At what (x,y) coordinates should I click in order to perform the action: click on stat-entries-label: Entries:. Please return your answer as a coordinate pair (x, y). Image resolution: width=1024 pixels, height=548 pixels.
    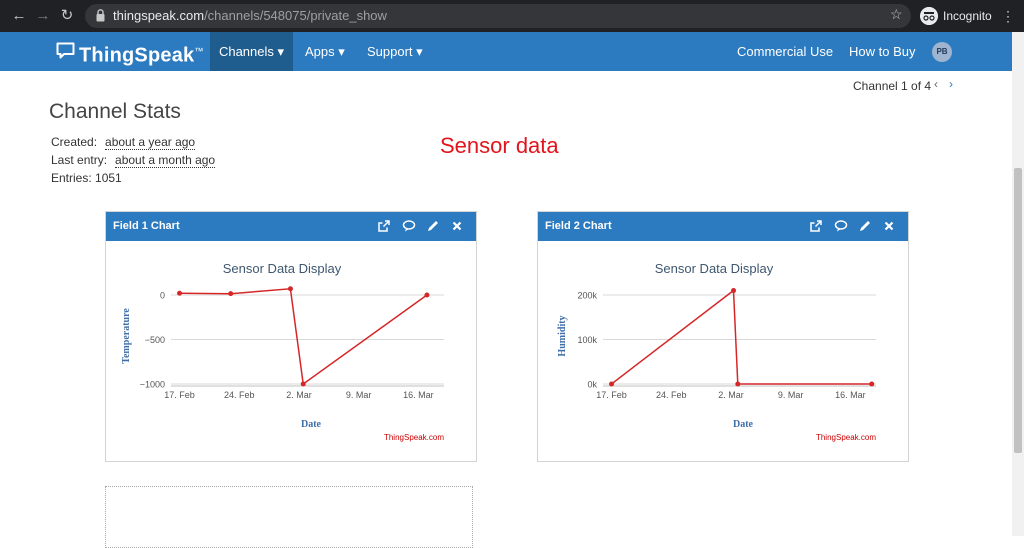
    Looking at the image, I should click on (71, 178).